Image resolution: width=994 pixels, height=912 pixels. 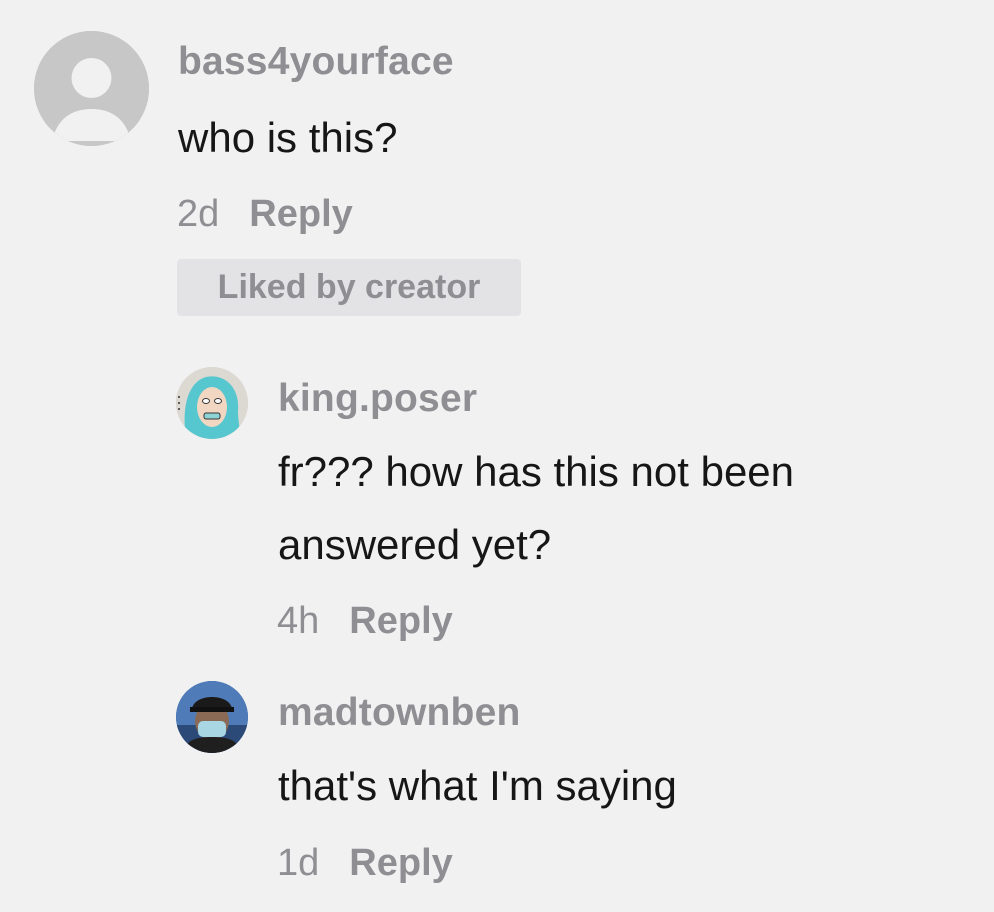 I want to click on cartoon-face-avatar, so click(x=212, y=403).